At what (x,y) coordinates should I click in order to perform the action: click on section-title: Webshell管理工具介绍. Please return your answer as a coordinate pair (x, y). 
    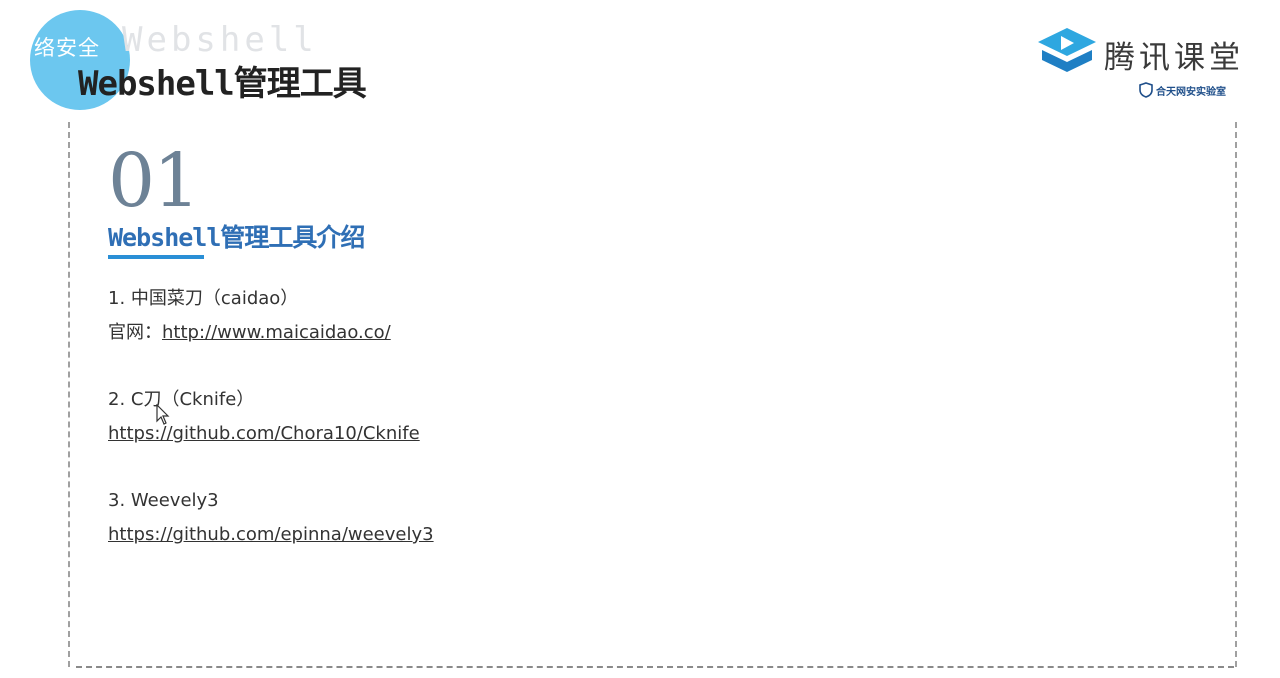
    Looking at the image, I should click on (236, 237).